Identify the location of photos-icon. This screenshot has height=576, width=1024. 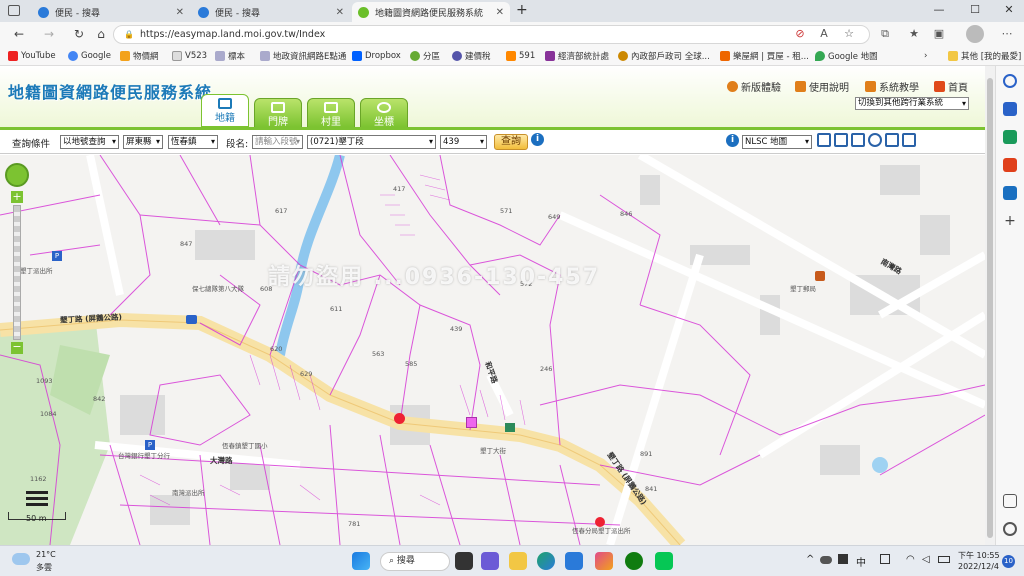
(604, 561).